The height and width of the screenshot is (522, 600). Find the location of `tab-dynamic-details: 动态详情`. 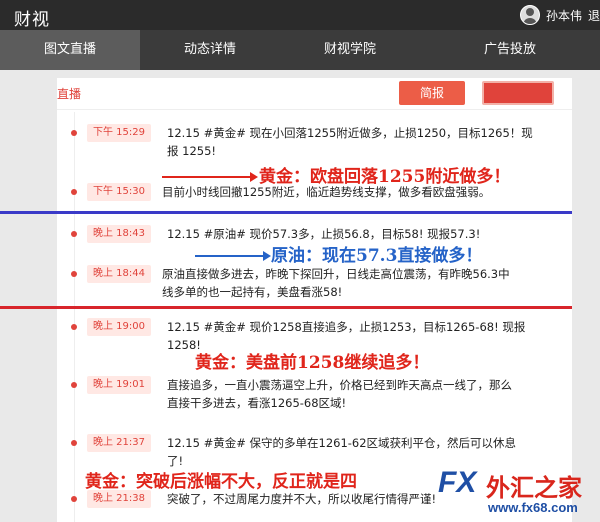

tab-dynamic-details: 动态详情 is located at coordinates (210, 50).